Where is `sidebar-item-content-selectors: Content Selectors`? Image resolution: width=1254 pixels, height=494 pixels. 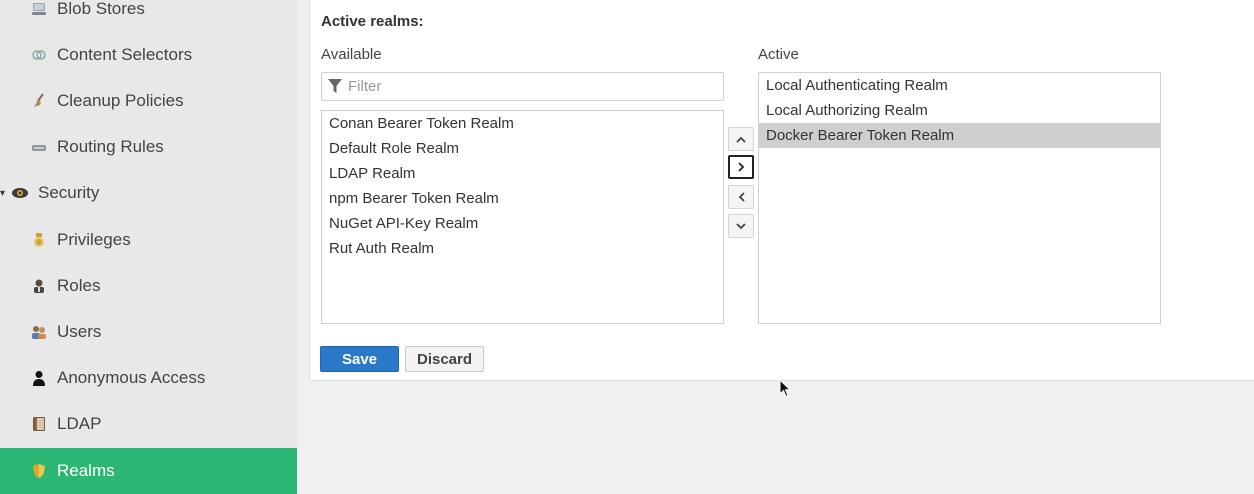
sidebar-item-content-selectors: Content Selectors is located at coordinates (148, 55).